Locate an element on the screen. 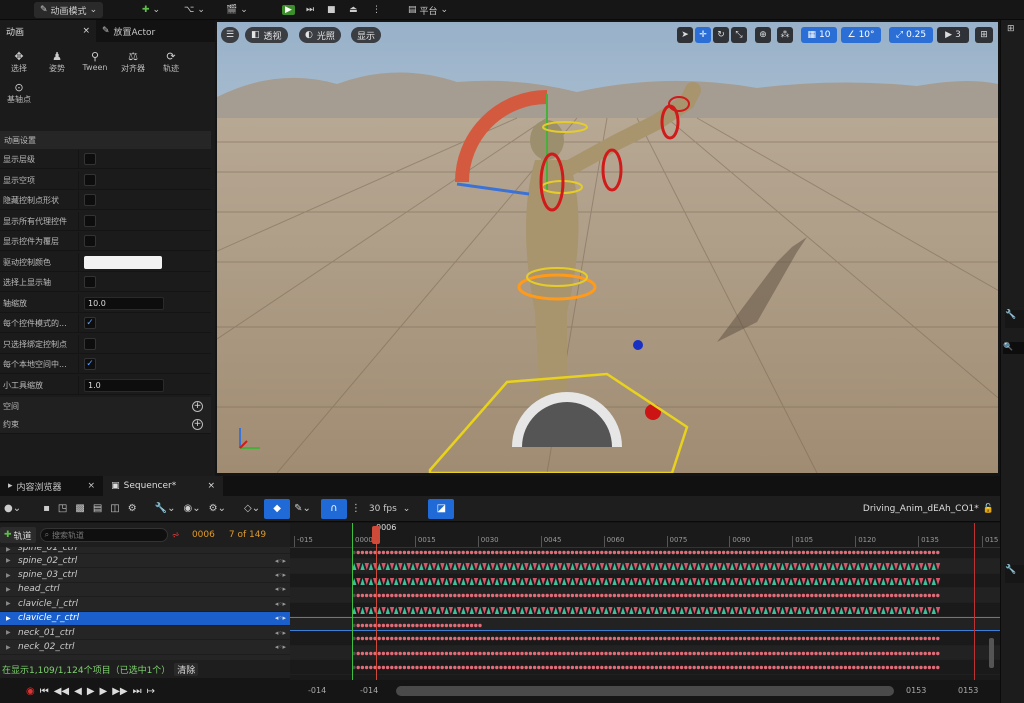 The height and width of the screenshot is (703, 1024). aligner-tool: ⚖ 对齐器 is located at coordinates (133, 64).